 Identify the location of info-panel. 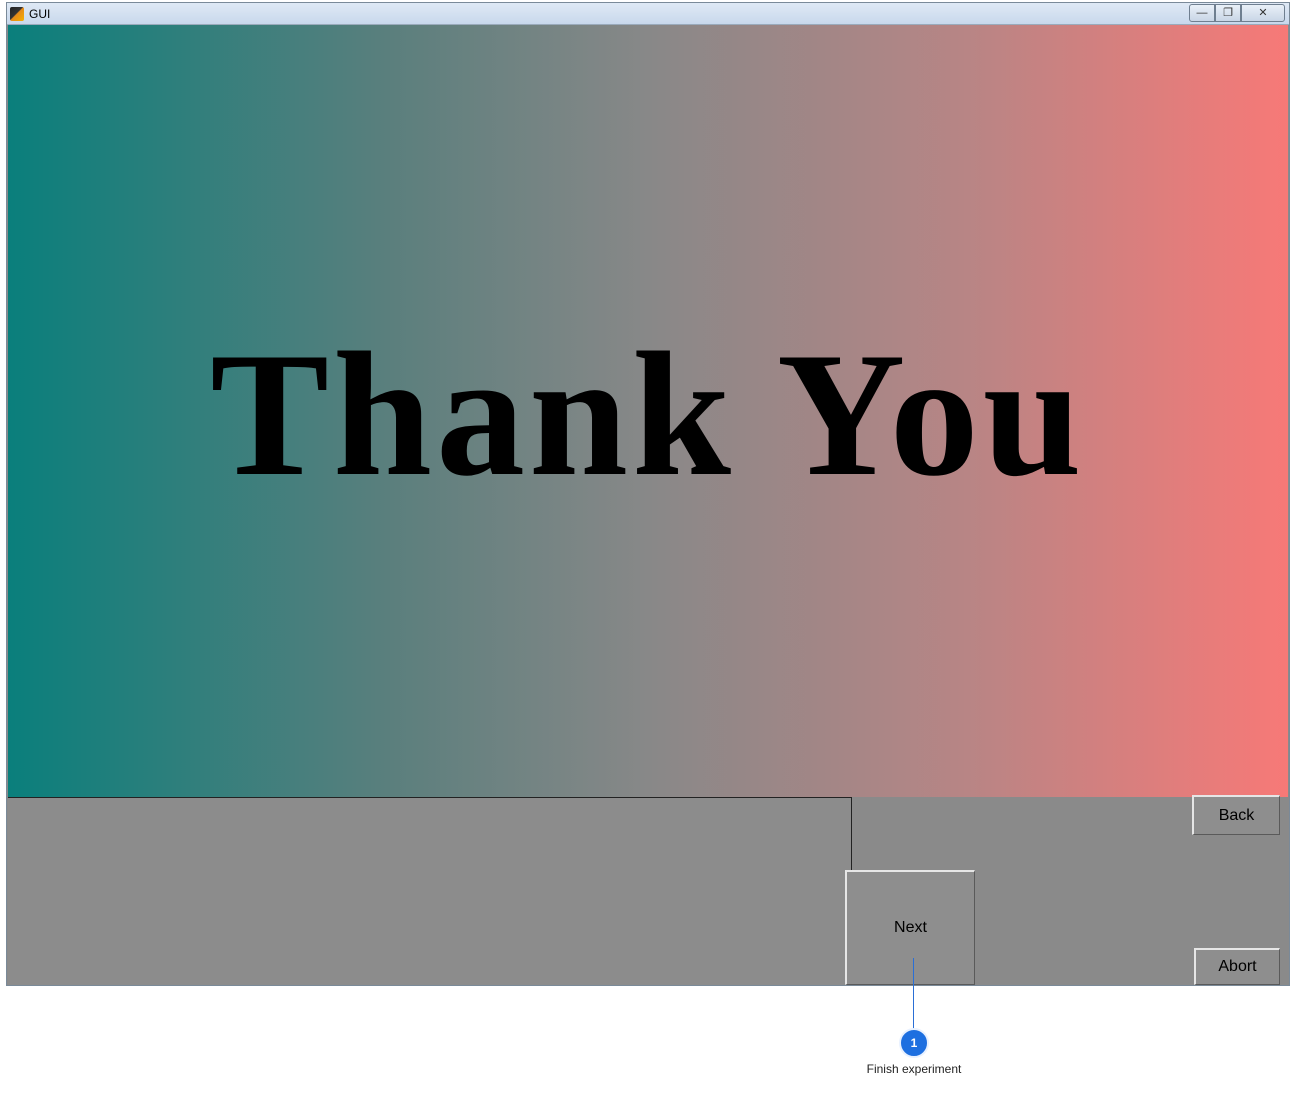
(430, 891).